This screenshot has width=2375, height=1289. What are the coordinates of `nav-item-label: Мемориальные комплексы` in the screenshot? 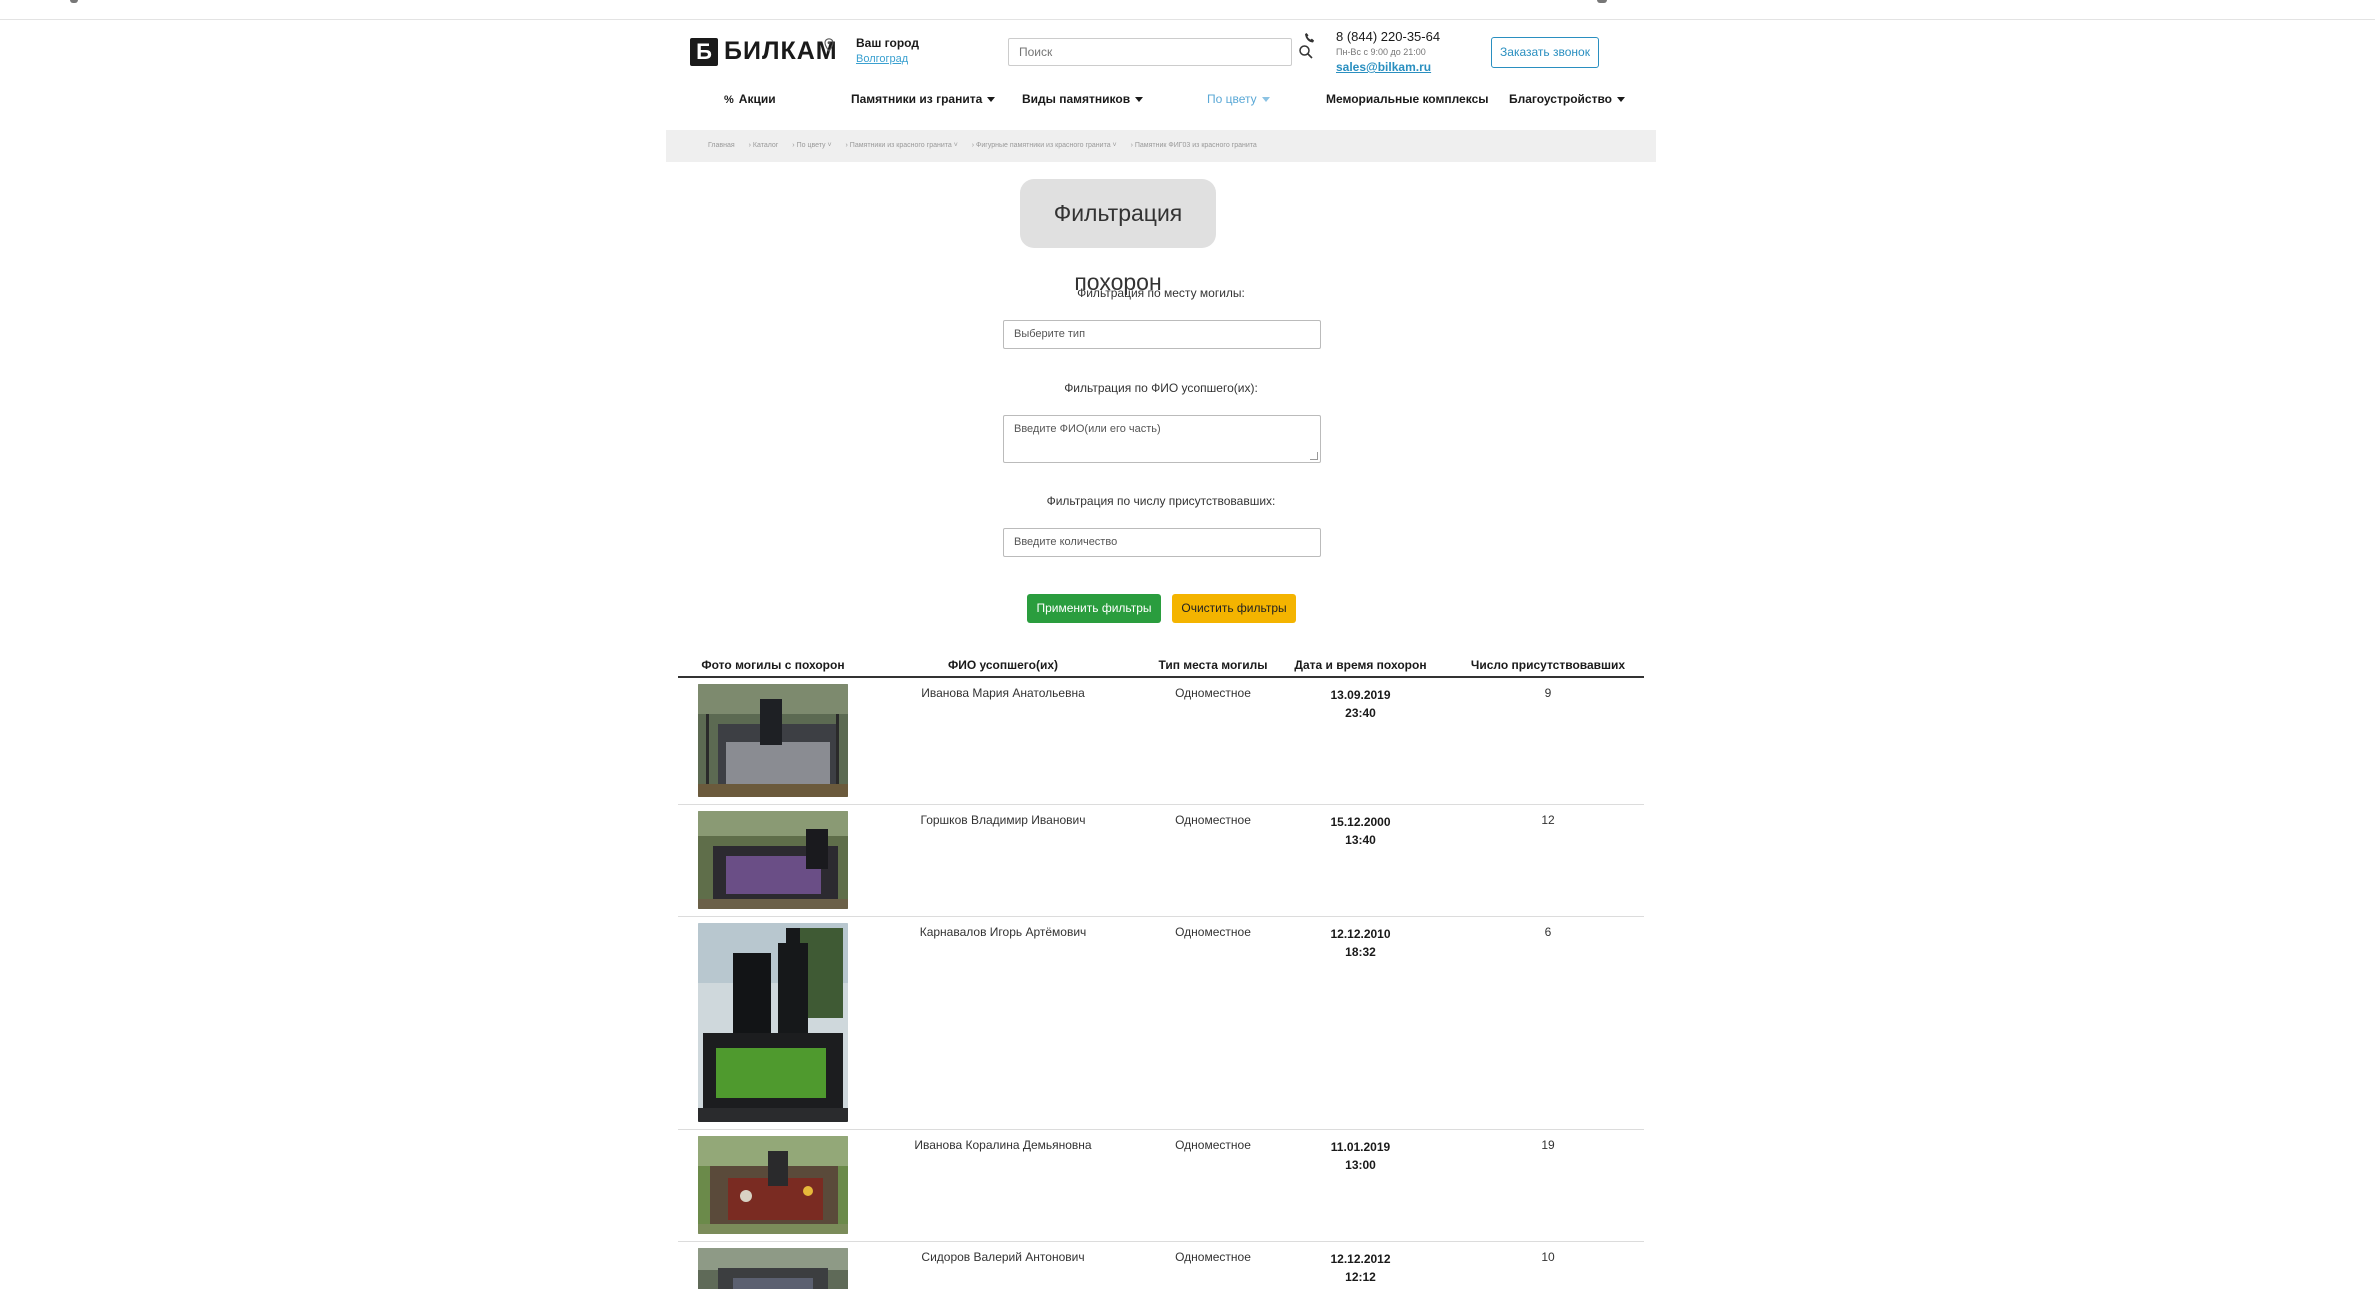 It's located at (1407, 99).